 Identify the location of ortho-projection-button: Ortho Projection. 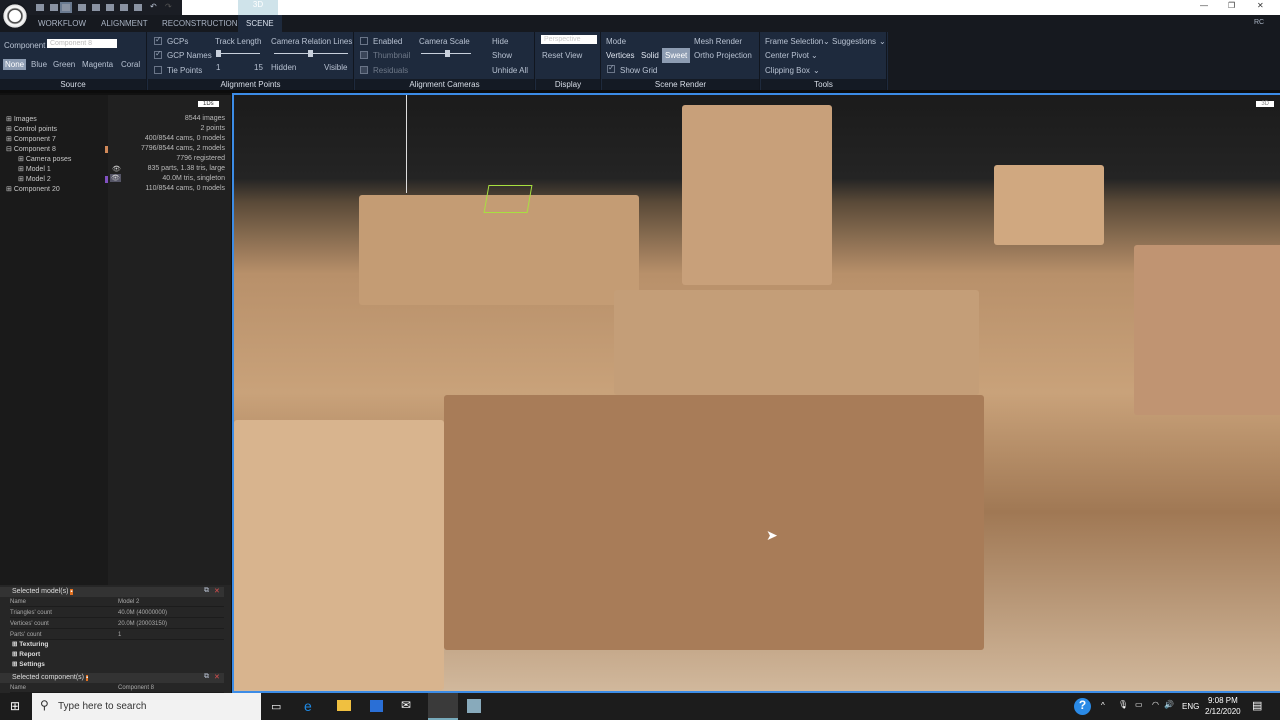
(723, 55).